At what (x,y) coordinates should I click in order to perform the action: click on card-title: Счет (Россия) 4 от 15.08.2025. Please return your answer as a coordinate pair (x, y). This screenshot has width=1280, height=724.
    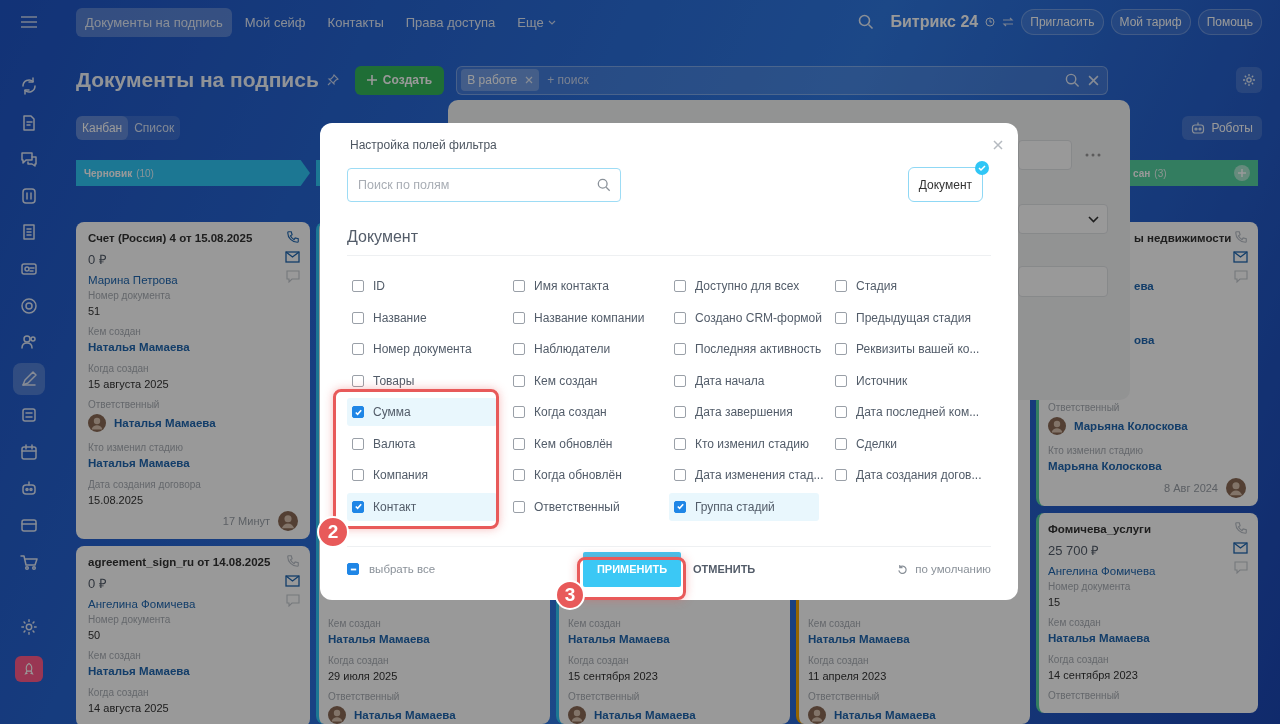
    Looking at the image, I should click on (170, 238).